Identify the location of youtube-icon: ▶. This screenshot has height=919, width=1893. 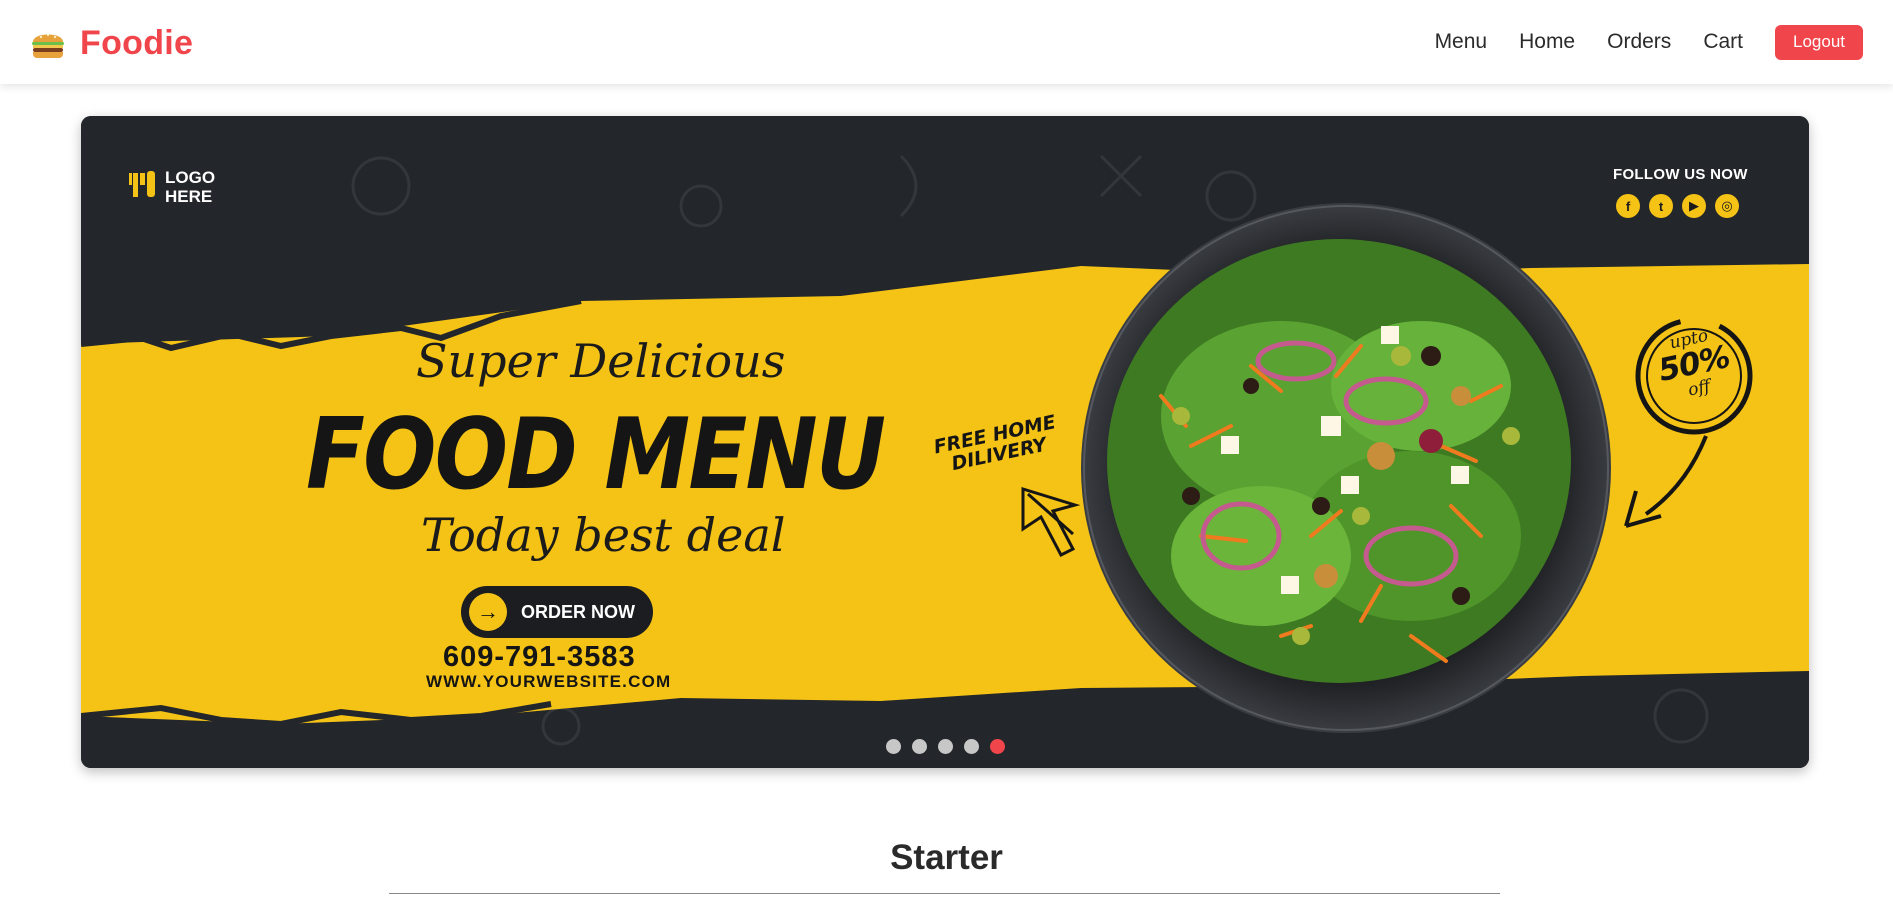
(1694, 206).